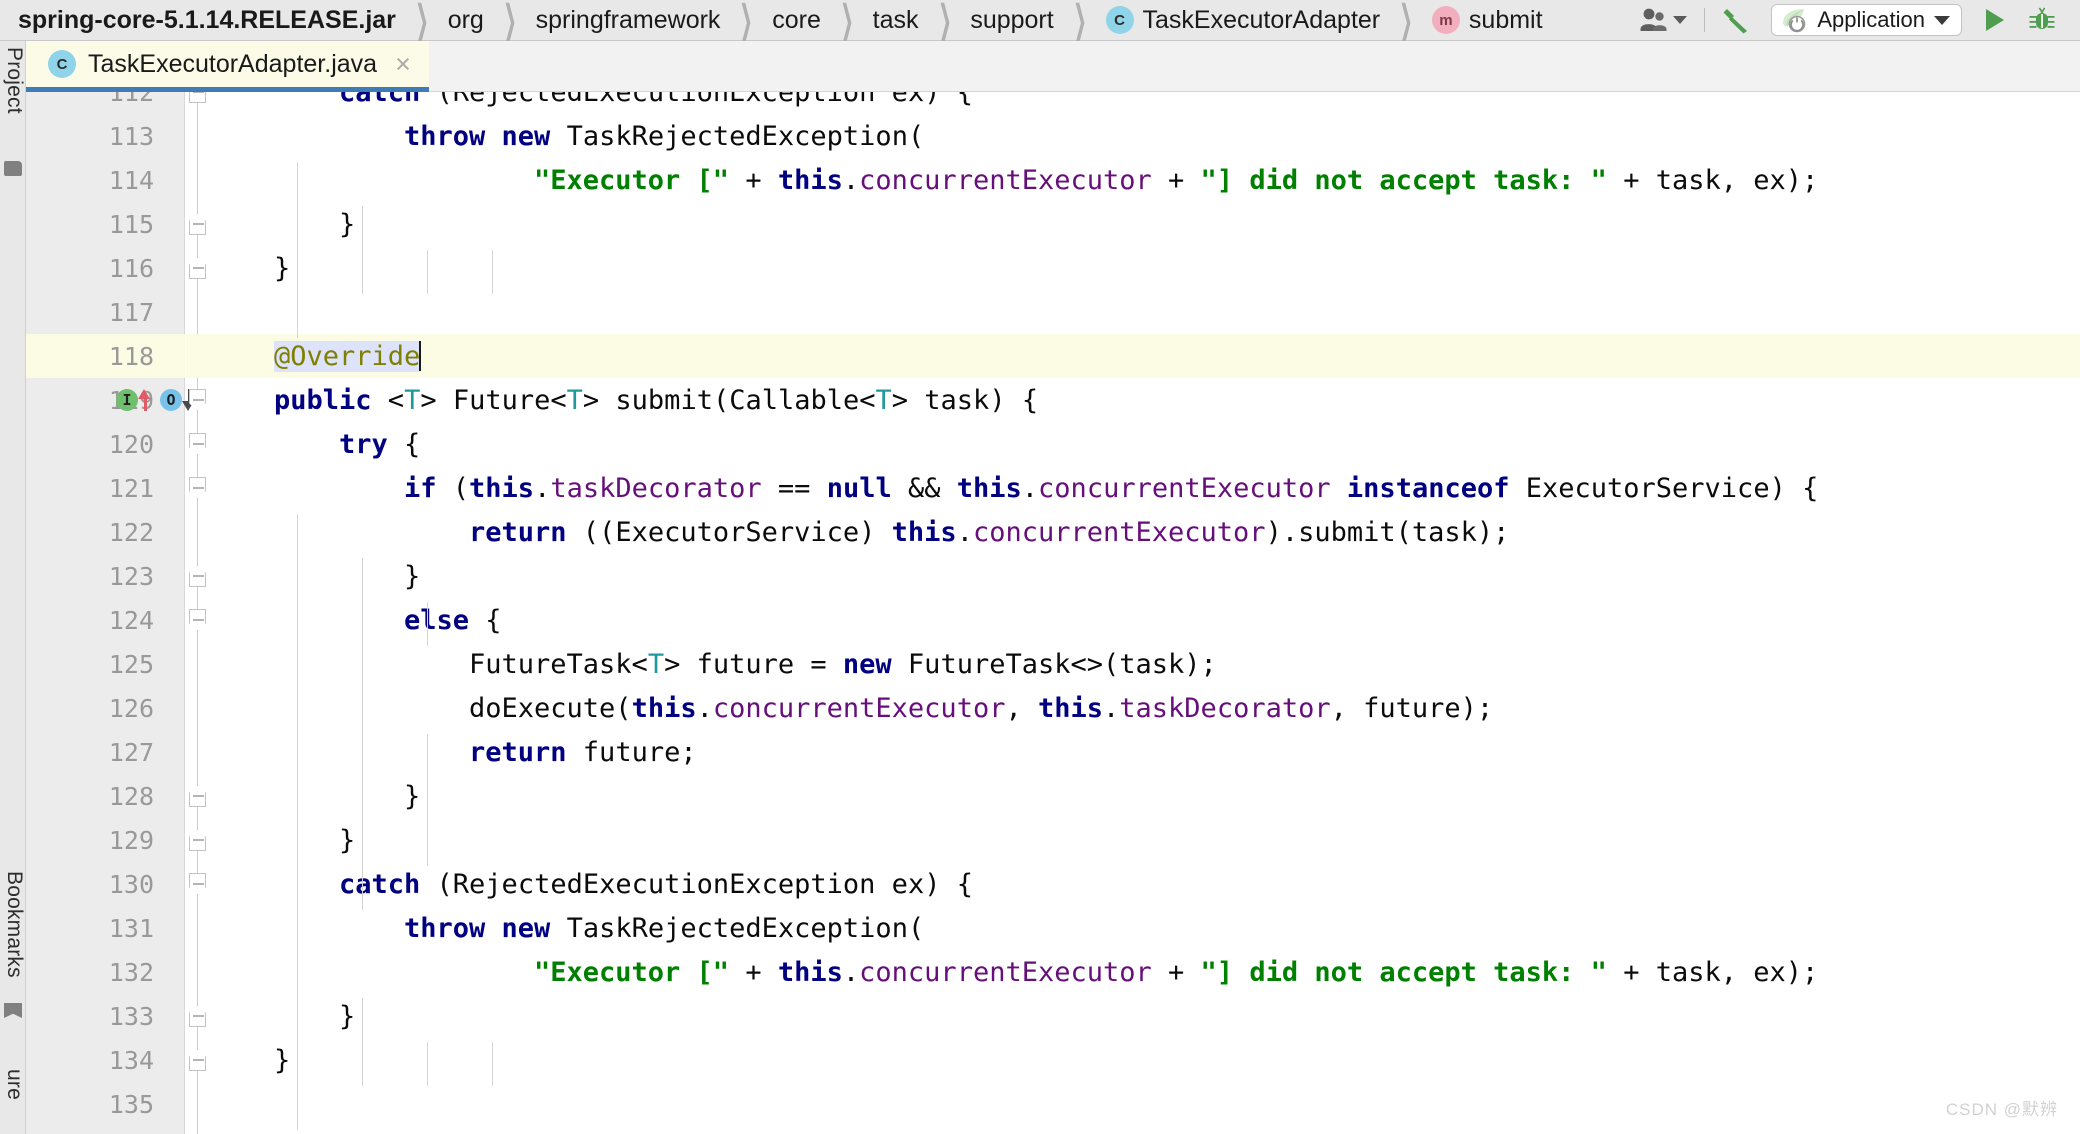 This screenshot has width=2080, height=1134. I want to click on line-number: 112, so click(131, 99).